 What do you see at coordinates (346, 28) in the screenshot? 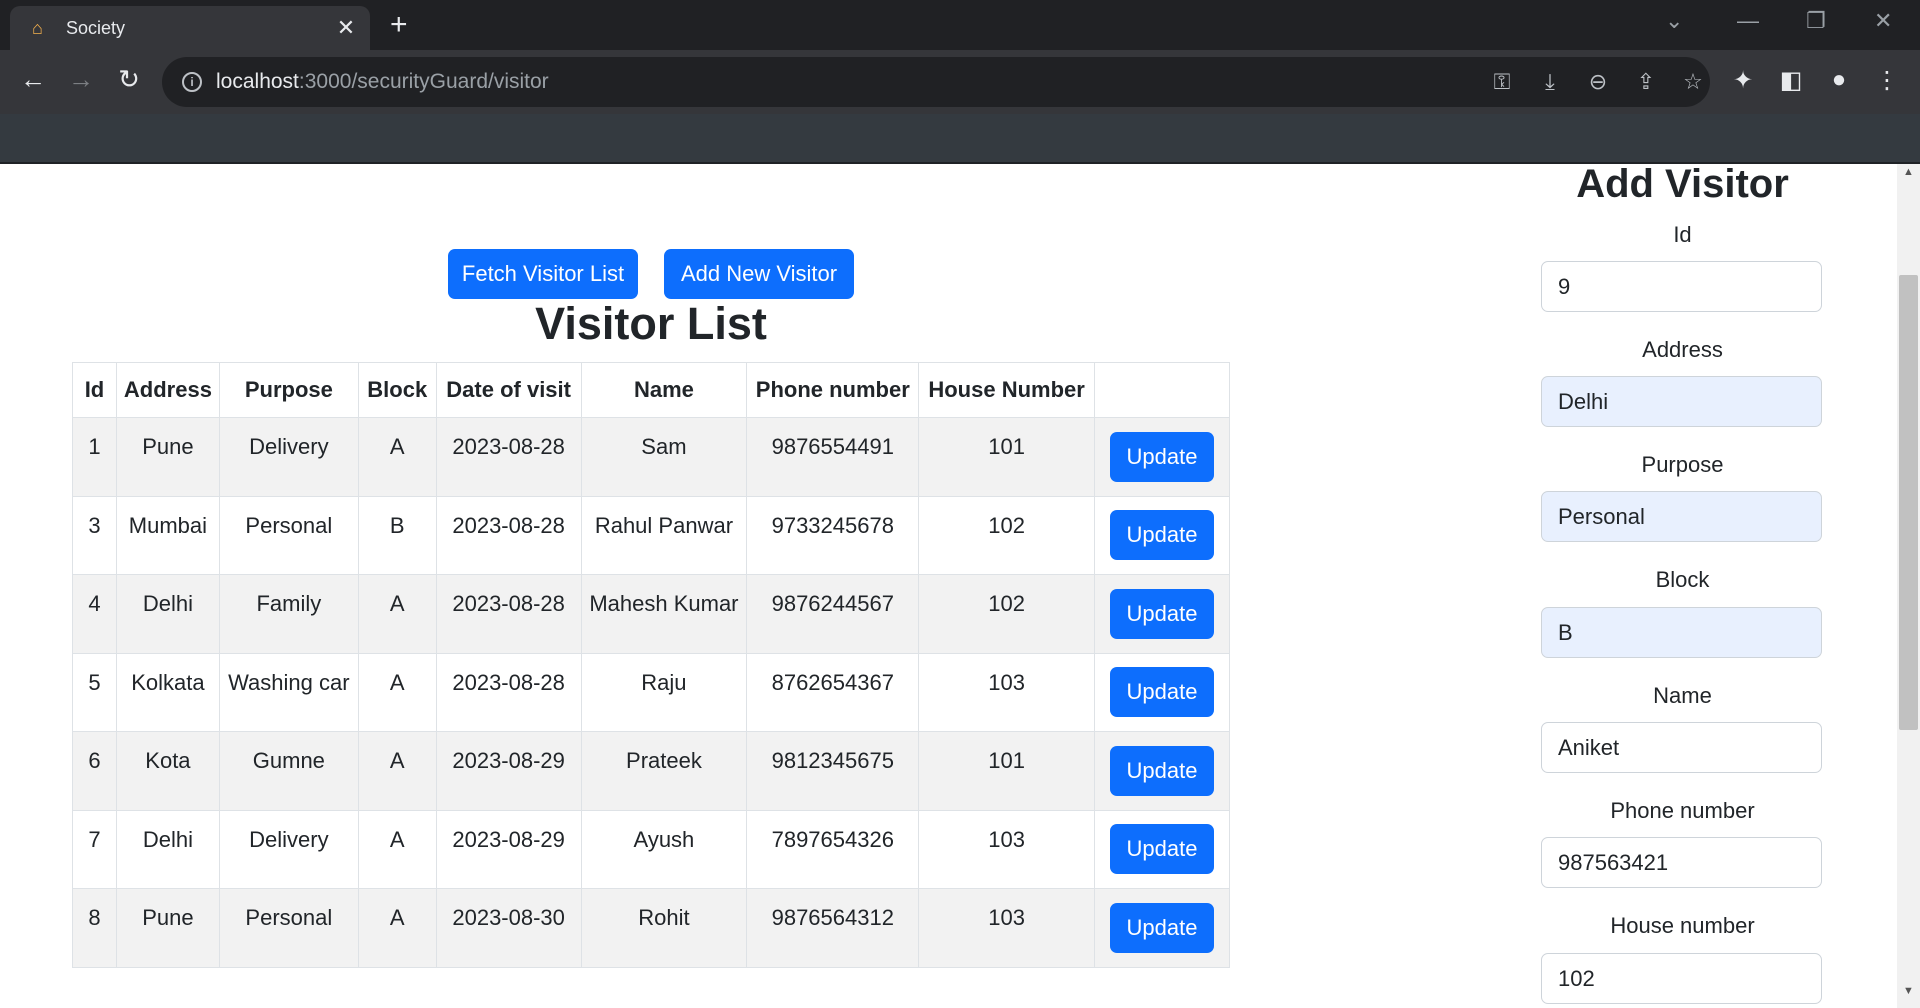
I see `close-tab-icon: ✕` at bounding box center [346, 28].